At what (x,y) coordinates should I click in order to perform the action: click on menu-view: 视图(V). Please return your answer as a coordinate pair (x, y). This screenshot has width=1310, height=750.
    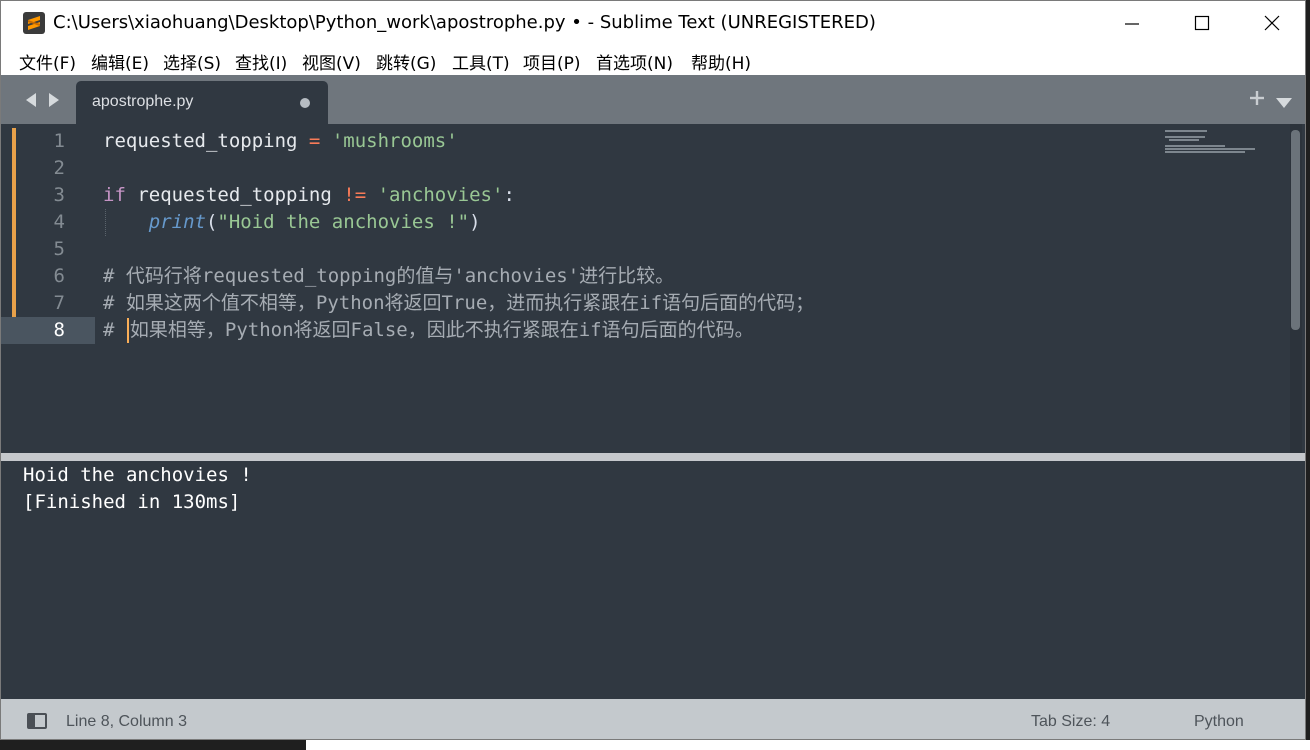
    Looking at the image, I should click on (331, 61).